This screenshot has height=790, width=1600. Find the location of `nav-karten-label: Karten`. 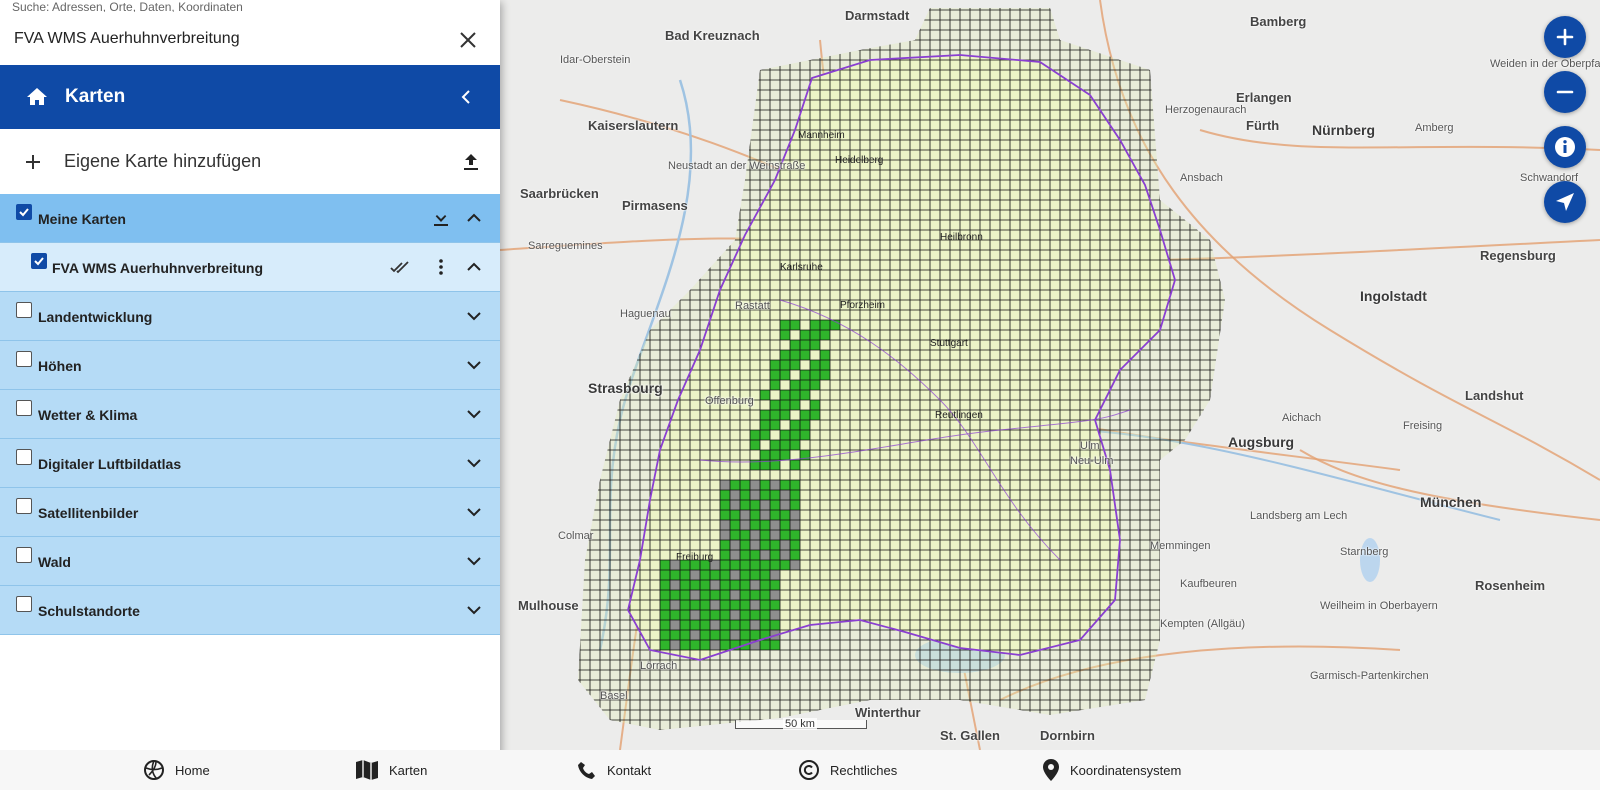

nav-karten-label: Karten is located at coordinates (408, 770).